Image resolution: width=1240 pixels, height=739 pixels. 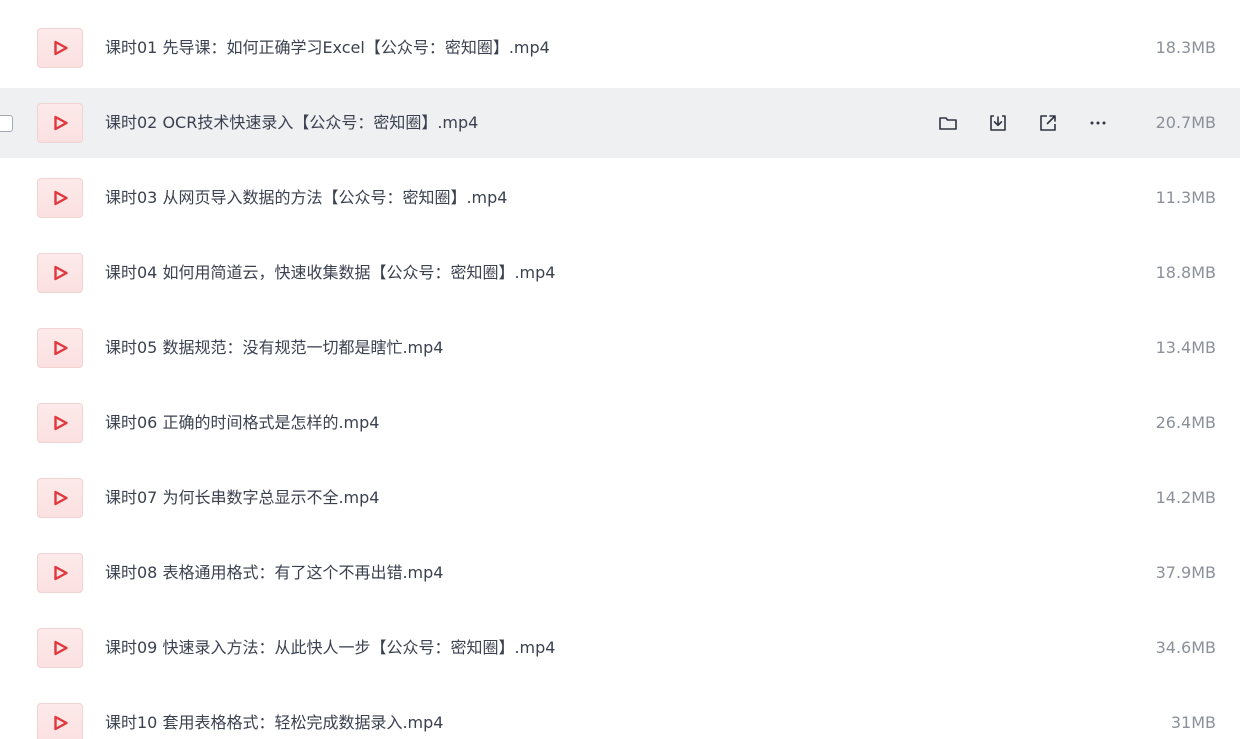 I want to click on file-name: 课时02 OCR技术快速录入【公众号：密知圈】.mp4, so click(x=291, y=123).